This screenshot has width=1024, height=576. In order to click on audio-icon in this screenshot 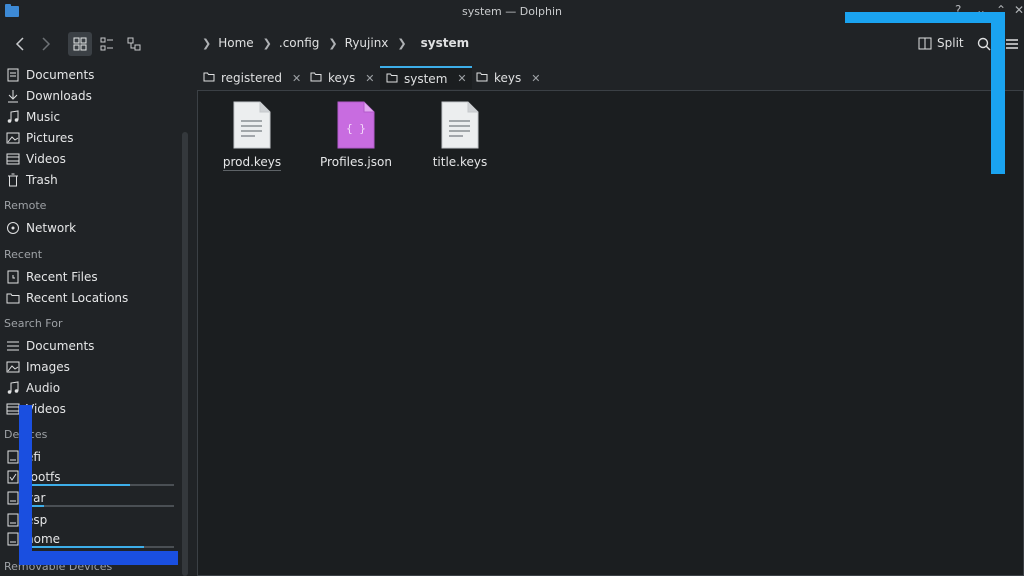, I will do `click(13, 388)`.